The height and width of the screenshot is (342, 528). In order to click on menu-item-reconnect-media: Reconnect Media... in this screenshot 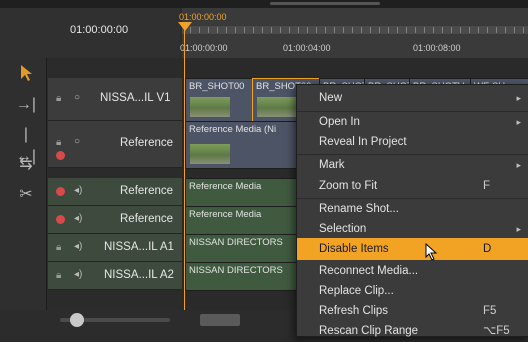, I will do `click(412, 271)`.